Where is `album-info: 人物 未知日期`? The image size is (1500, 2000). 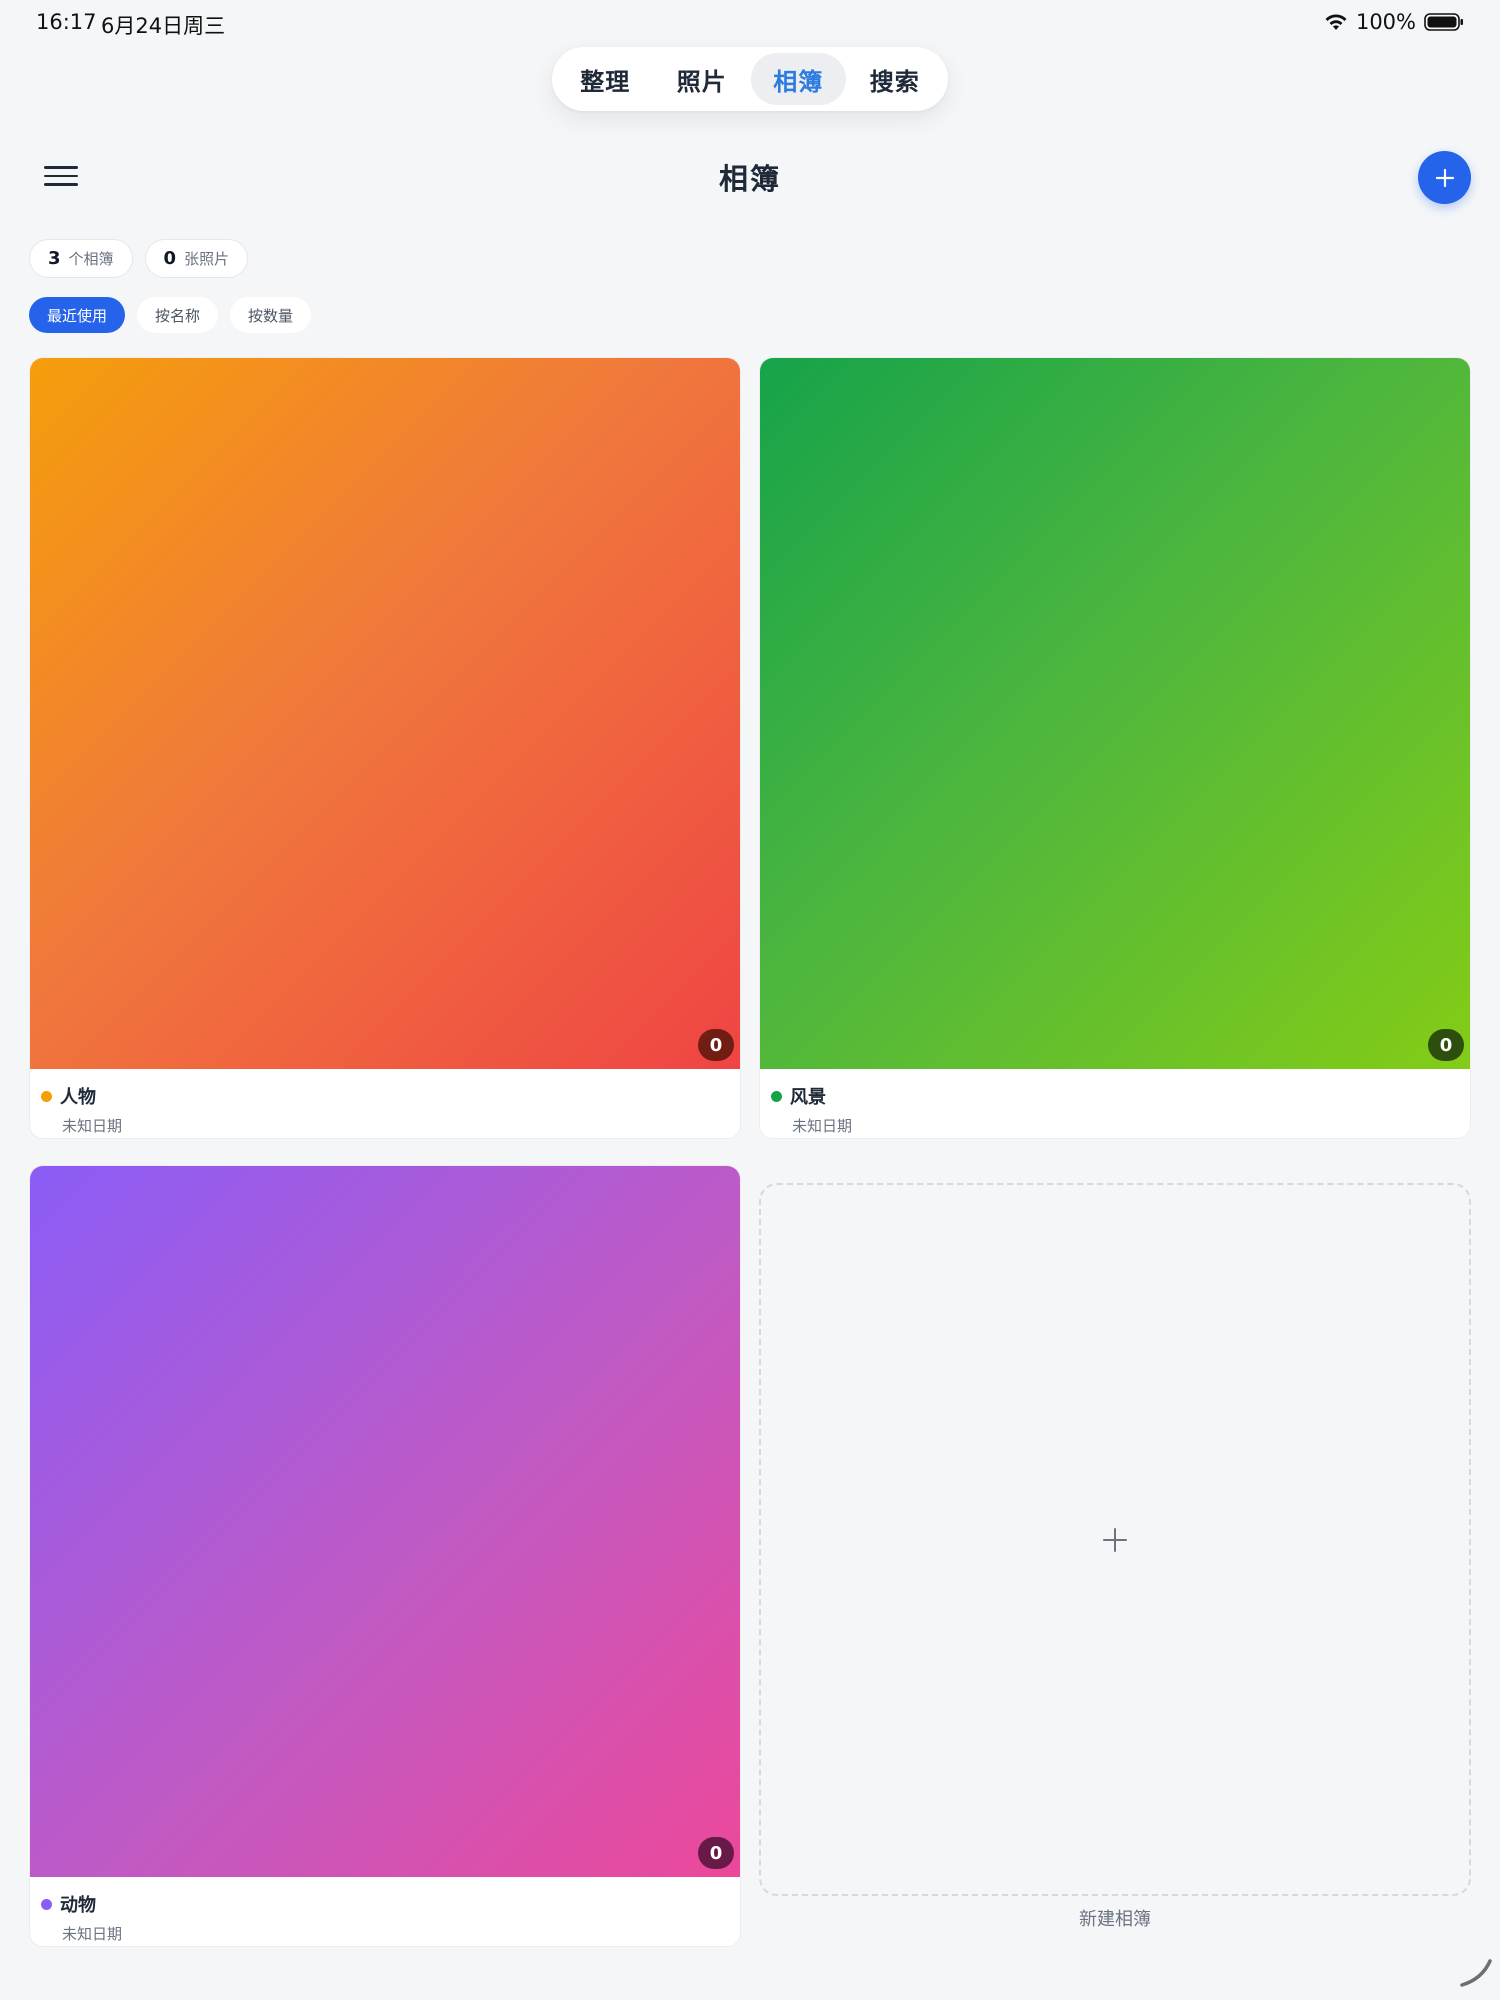
album-info: 人物 未知日期 is located at coordinates (385, 1103).